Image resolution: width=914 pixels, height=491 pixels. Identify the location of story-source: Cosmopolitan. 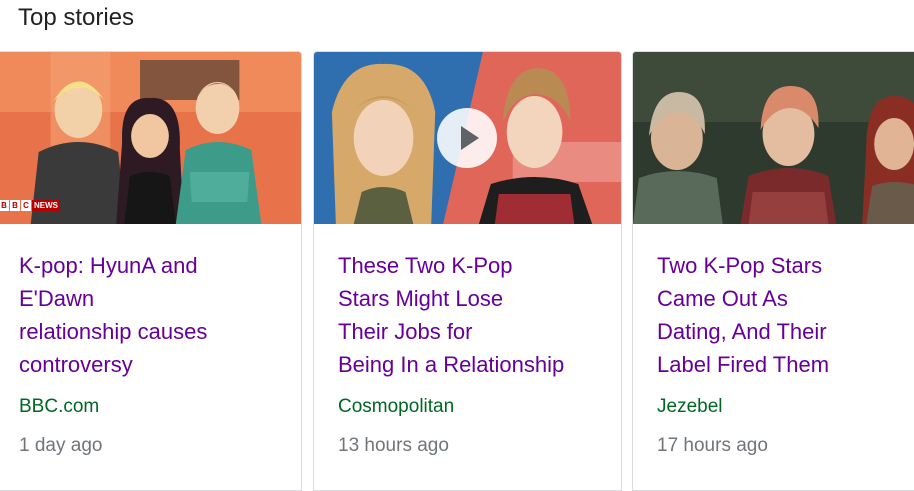
(396, 406).